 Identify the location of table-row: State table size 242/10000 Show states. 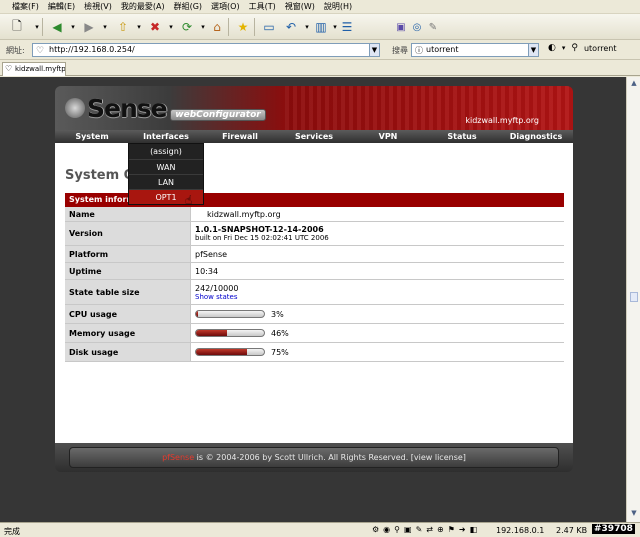
(314, 292).